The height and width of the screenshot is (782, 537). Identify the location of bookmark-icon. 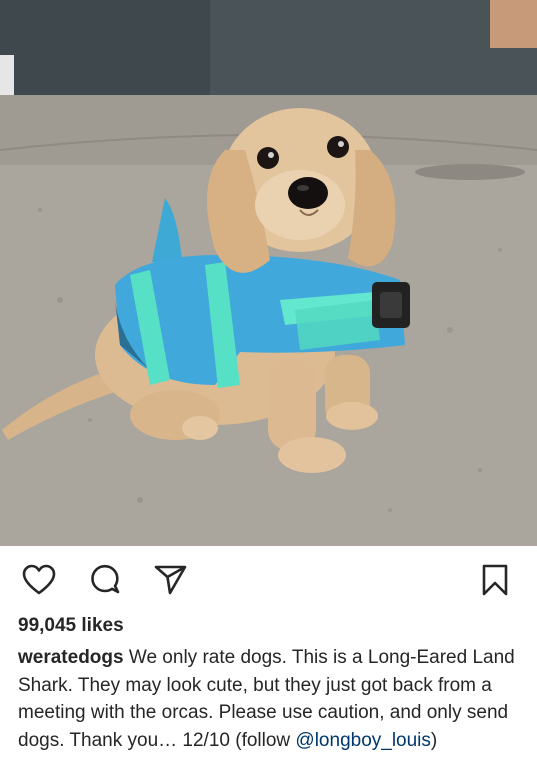
(497, 580).